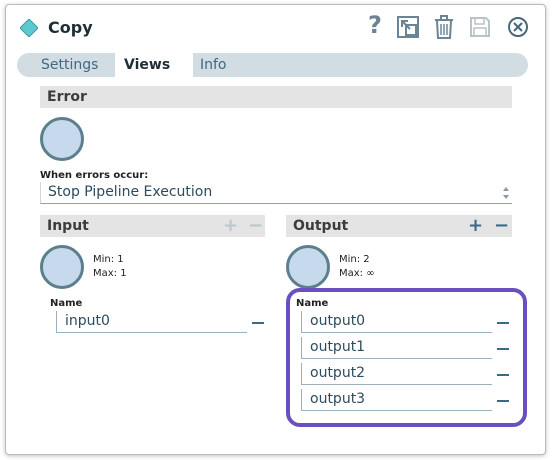 Image resolution: width=552 pixels, height=460 pixels. What do you see at coordinates (213, 65) in the screenshot?
I see `tab-info: Info` at bounding box center [213, 65].